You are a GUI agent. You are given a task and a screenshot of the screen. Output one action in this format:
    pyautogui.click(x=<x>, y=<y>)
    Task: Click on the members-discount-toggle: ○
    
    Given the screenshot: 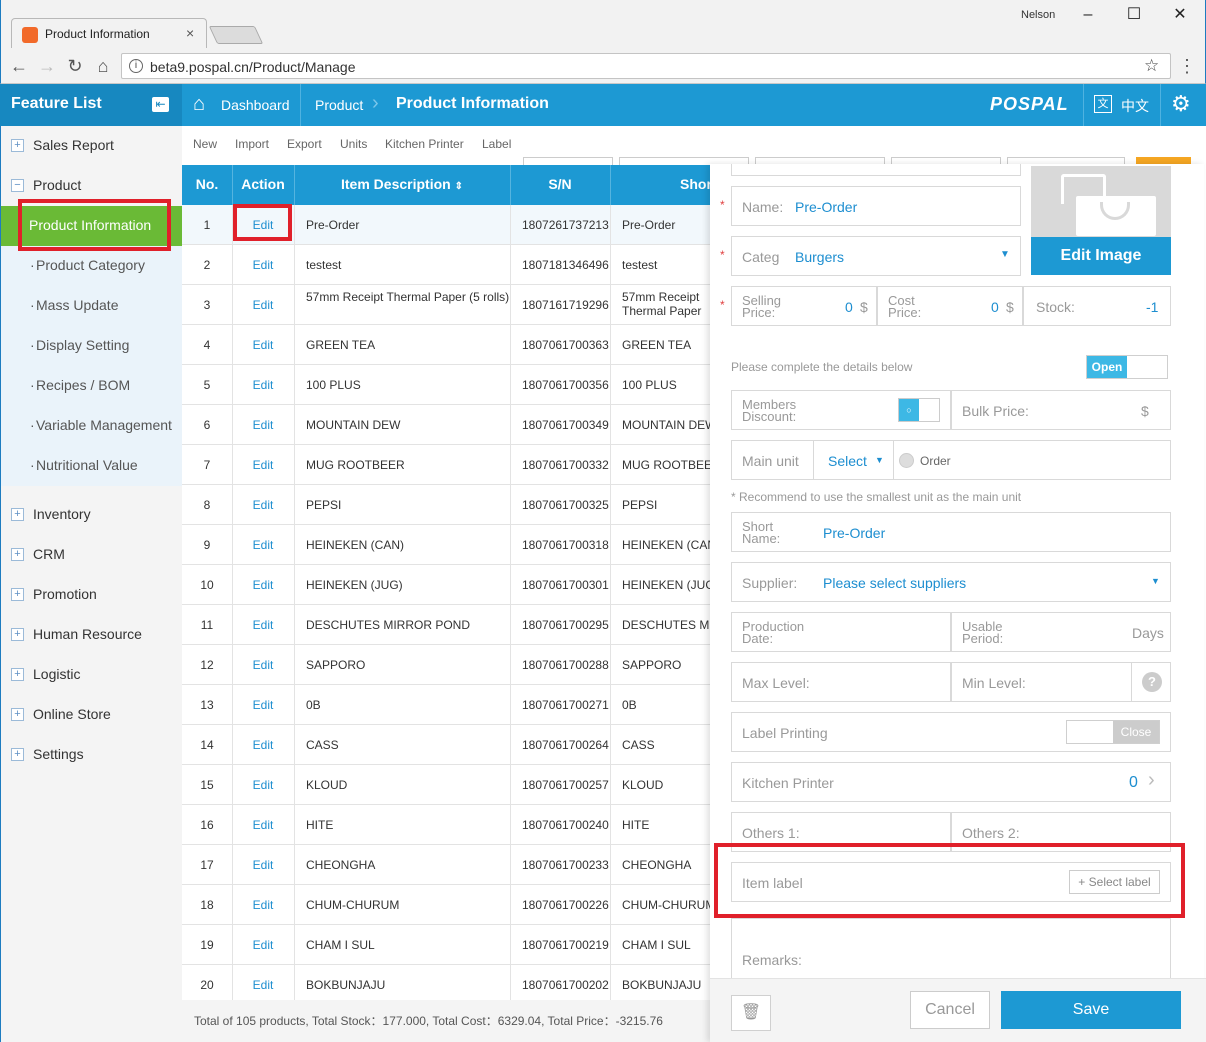 What is the action you would take?
    pyautogui.click(x=919, y=410)
    